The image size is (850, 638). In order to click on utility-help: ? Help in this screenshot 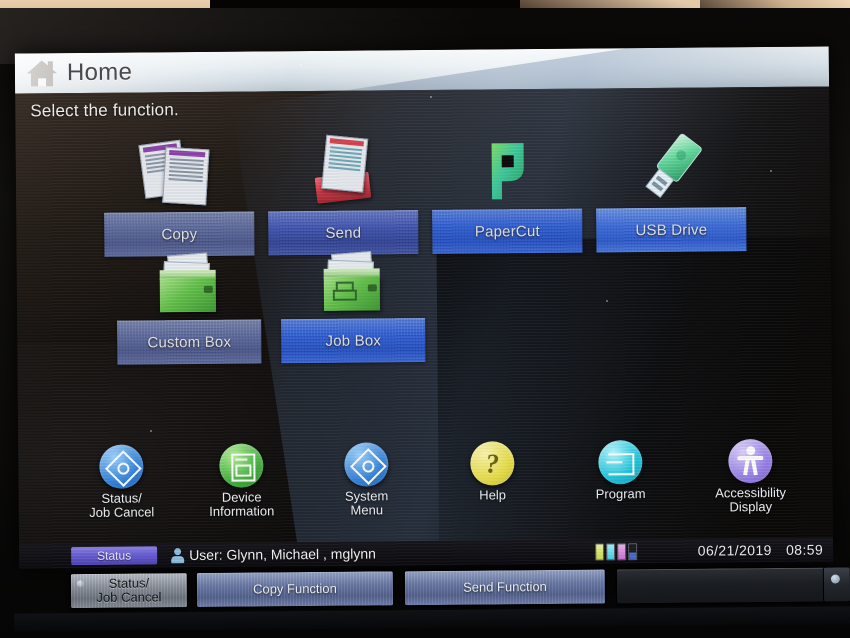, I will do `click(492, 472)`.